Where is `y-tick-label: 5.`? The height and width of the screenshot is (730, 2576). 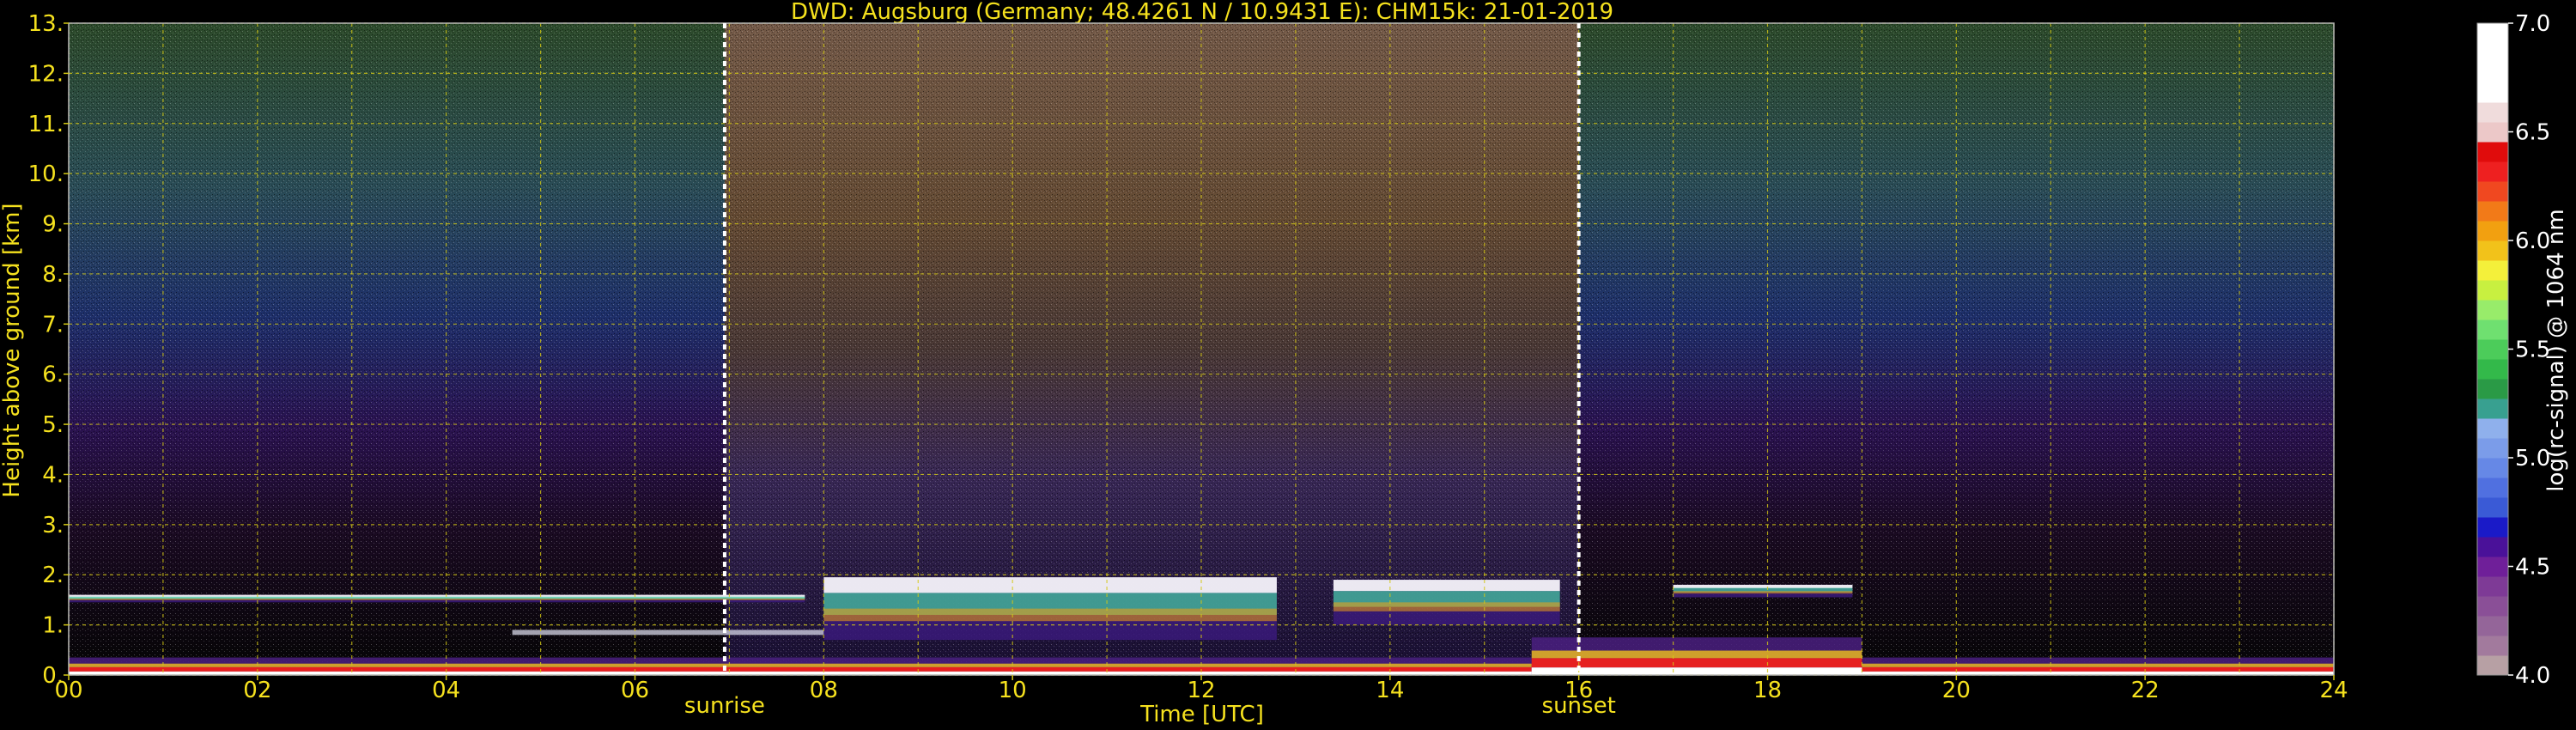
y-tick-label: 5. is located at coordinates (53, 425).